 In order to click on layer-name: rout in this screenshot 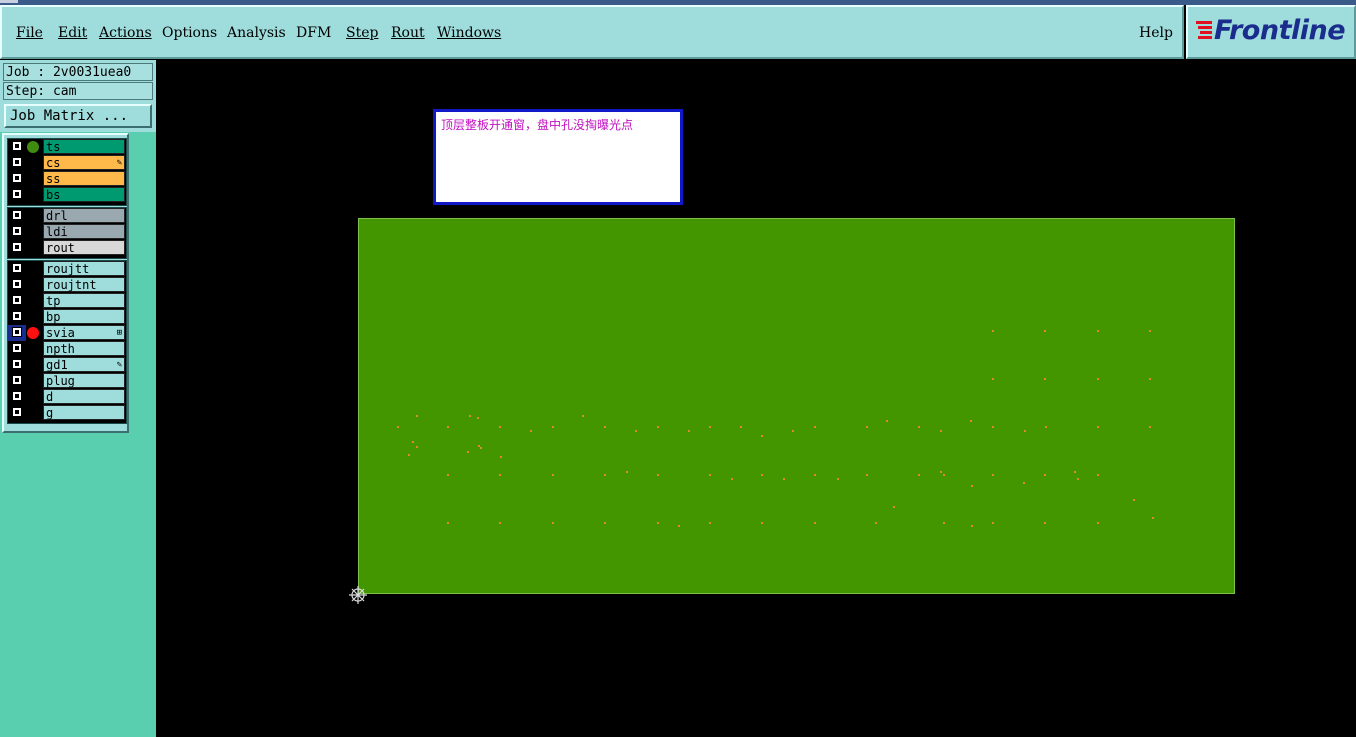, I will do `click(84, 247)`.